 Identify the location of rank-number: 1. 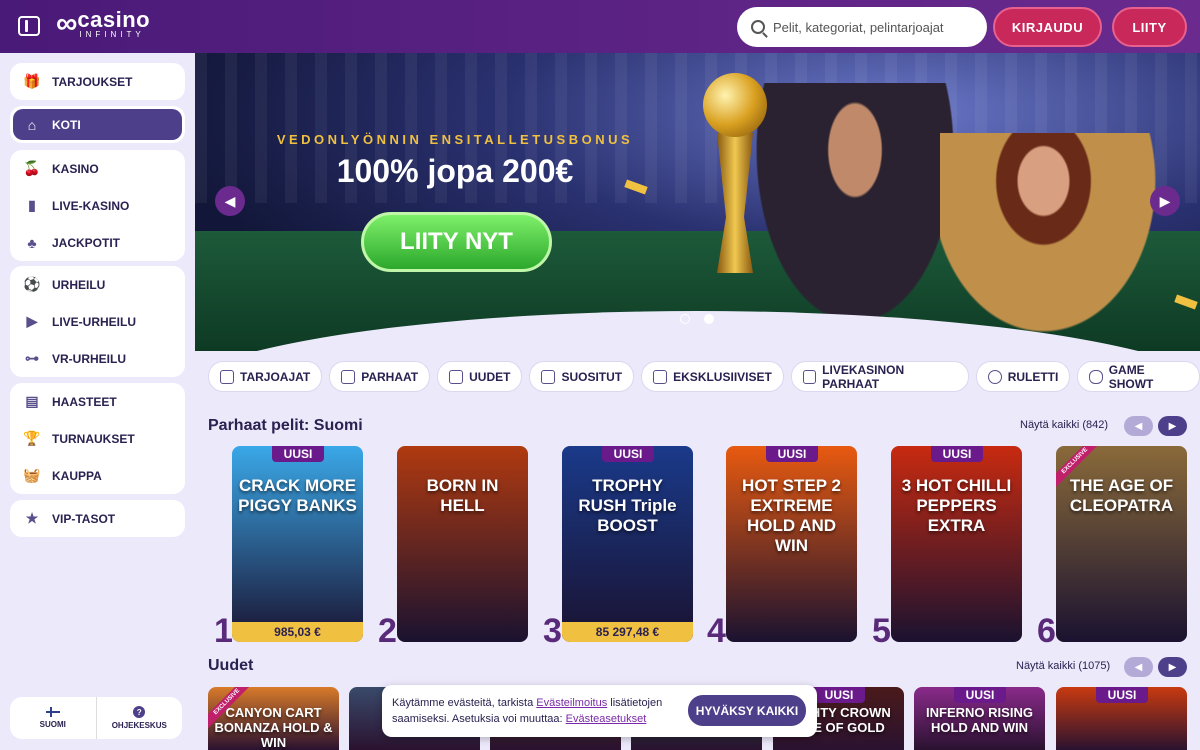
(223, 631).